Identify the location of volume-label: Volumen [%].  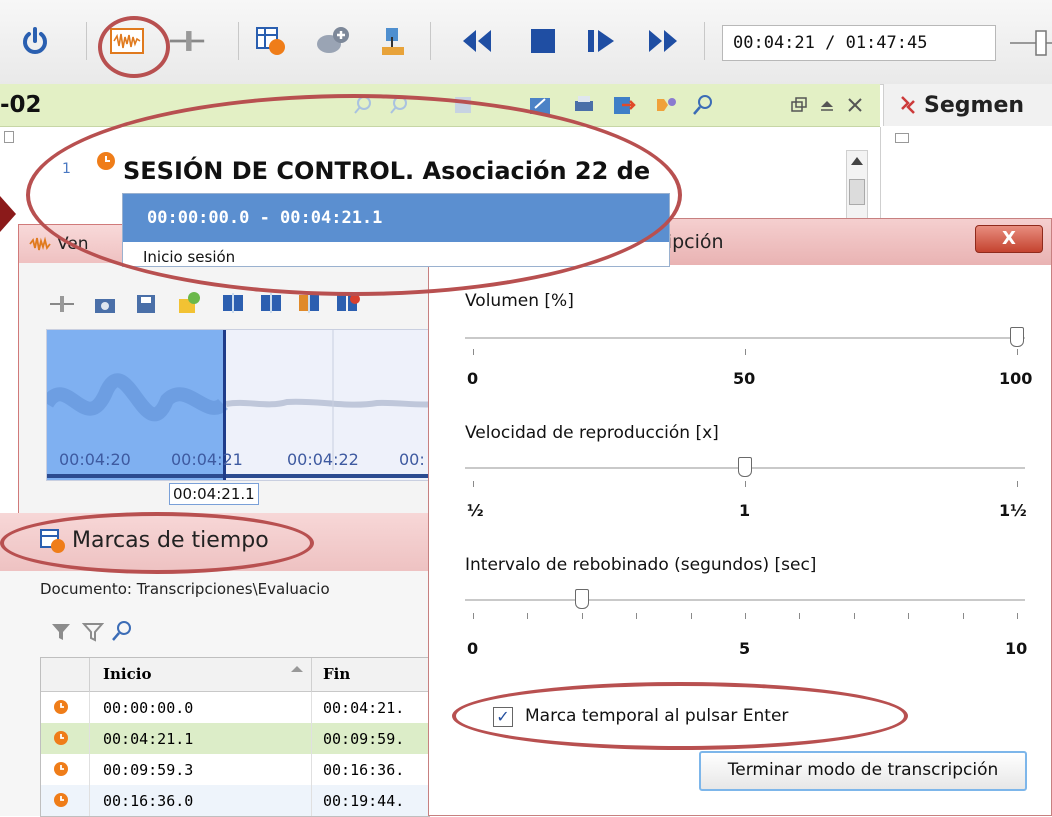
(519, 301).